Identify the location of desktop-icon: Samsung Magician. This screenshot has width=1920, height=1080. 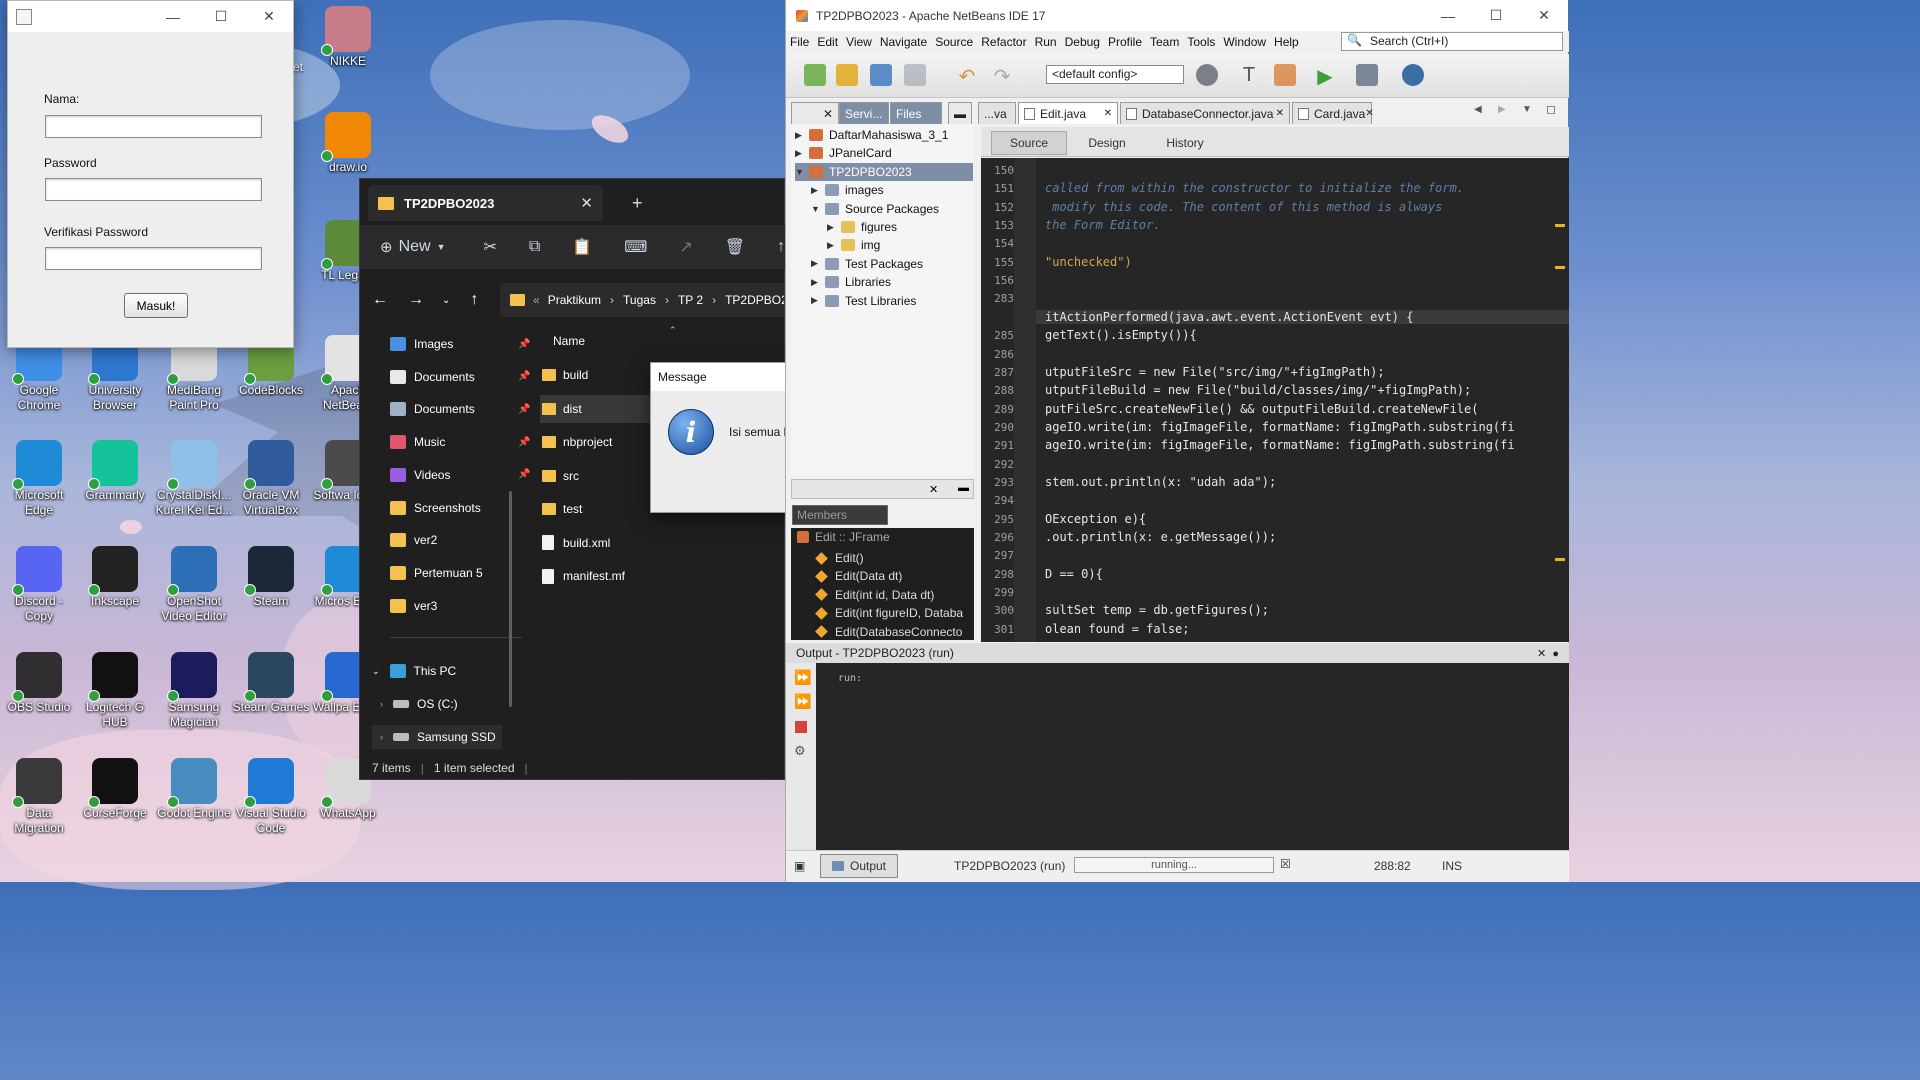
(194, 691).